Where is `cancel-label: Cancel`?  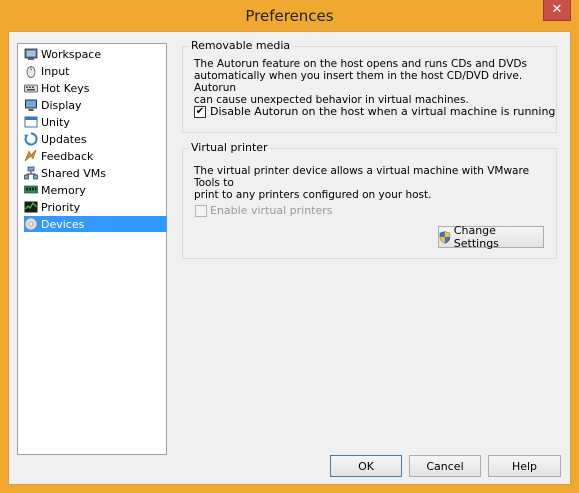 cancel-label: Cancel is located at coordinates (445, 466).